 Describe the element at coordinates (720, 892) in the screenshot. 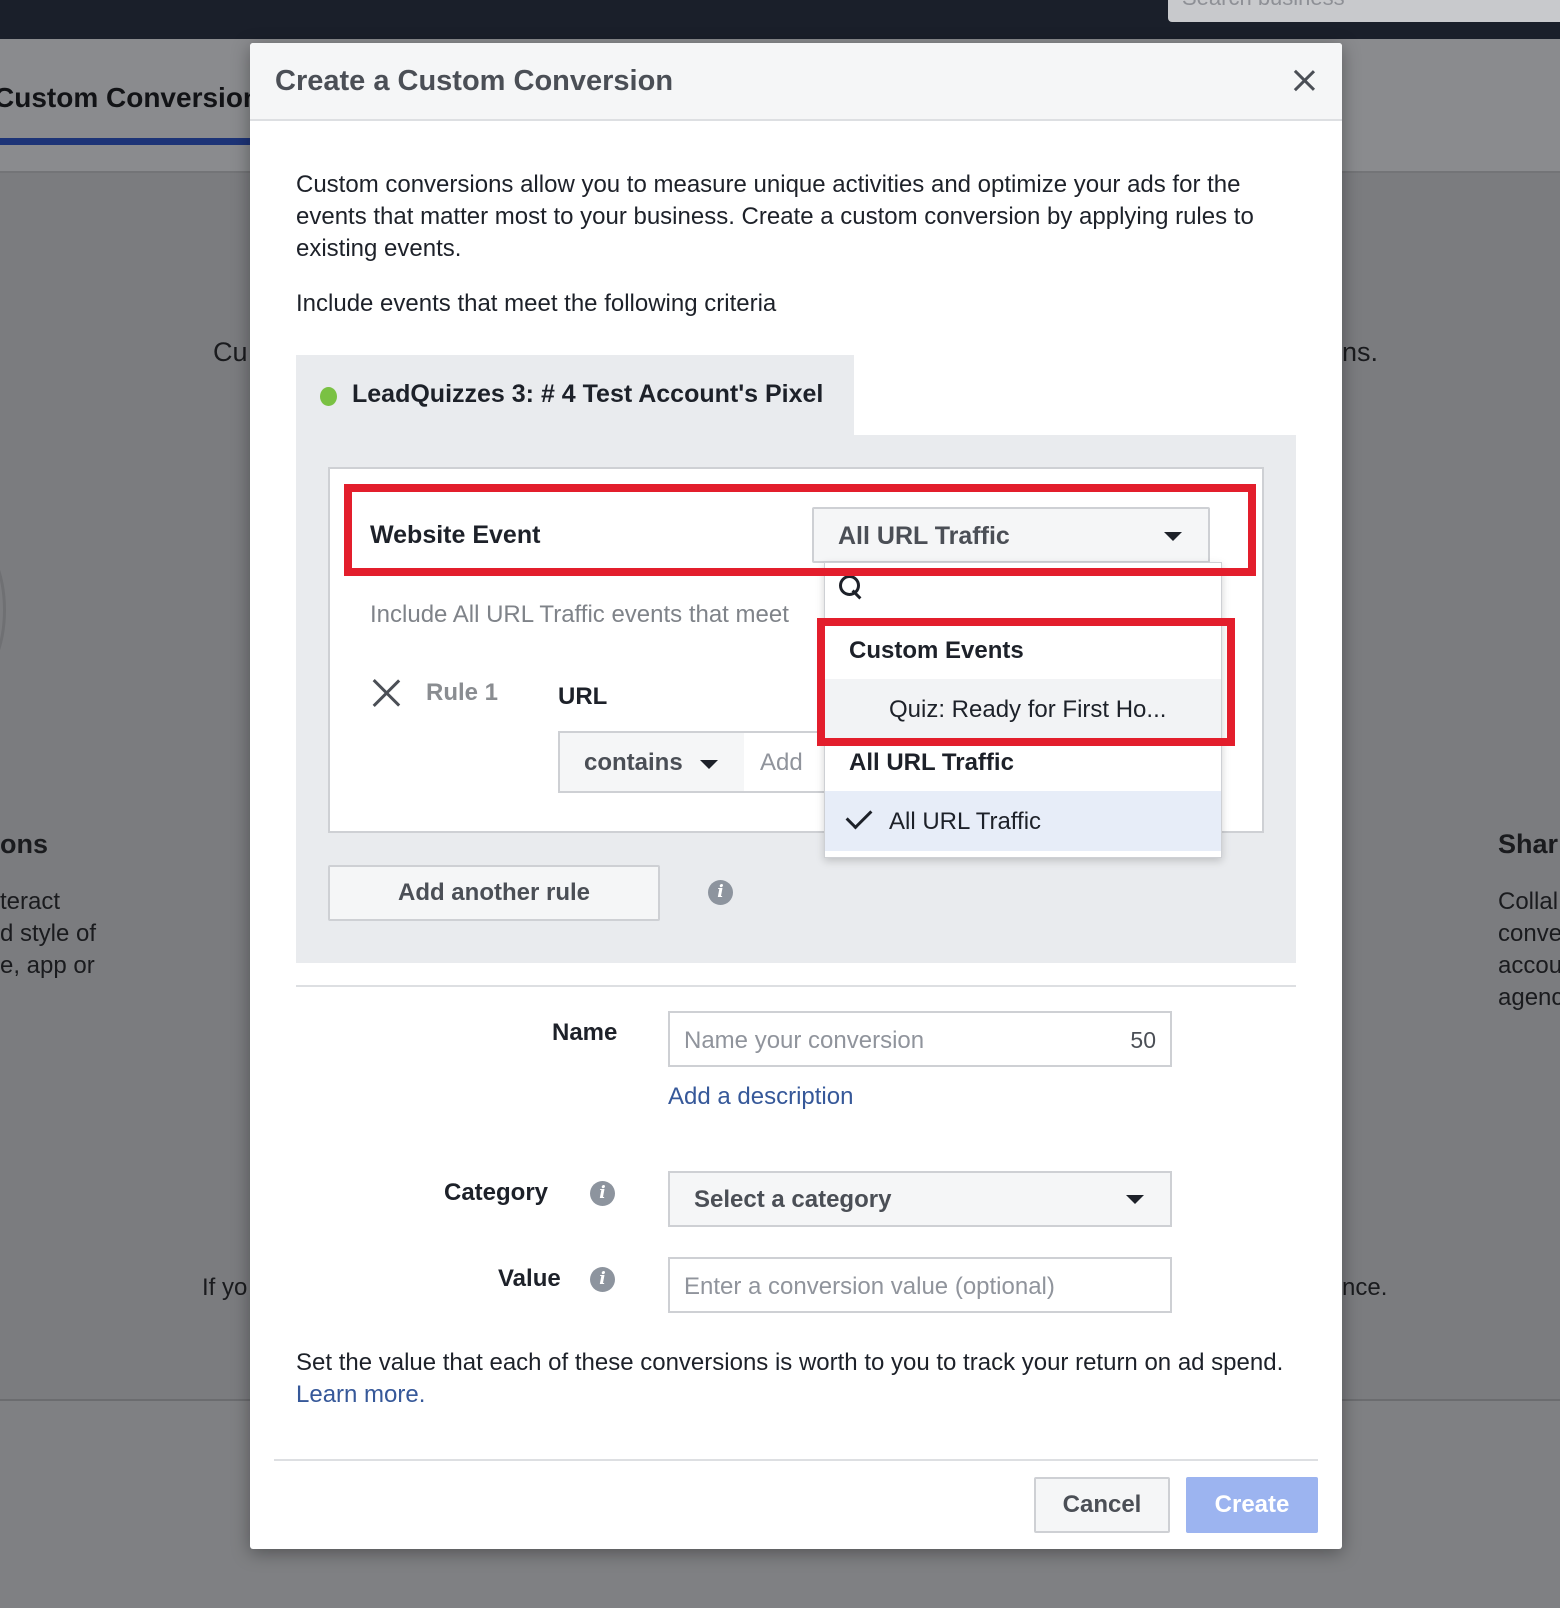

I see `info-icon: i` at that location.